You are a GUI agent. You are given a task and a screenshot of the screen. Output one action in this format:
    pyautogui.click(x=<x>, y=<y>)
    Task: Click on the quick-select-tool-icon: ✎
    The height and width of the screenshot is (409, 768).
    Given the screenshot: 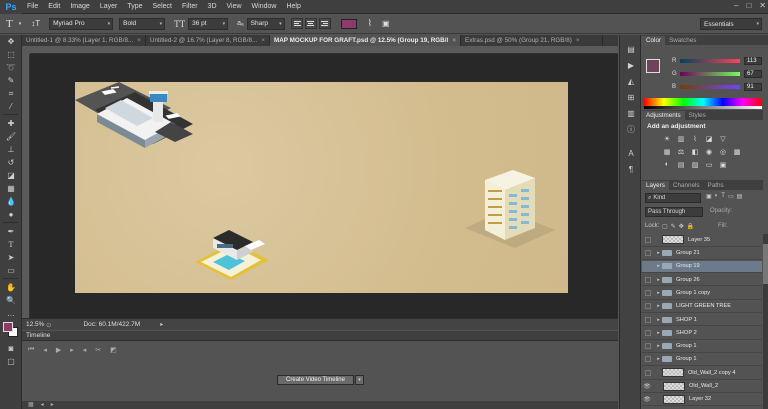 What is the action you would take?
    pyautogui.click(x=11, y=80)
    